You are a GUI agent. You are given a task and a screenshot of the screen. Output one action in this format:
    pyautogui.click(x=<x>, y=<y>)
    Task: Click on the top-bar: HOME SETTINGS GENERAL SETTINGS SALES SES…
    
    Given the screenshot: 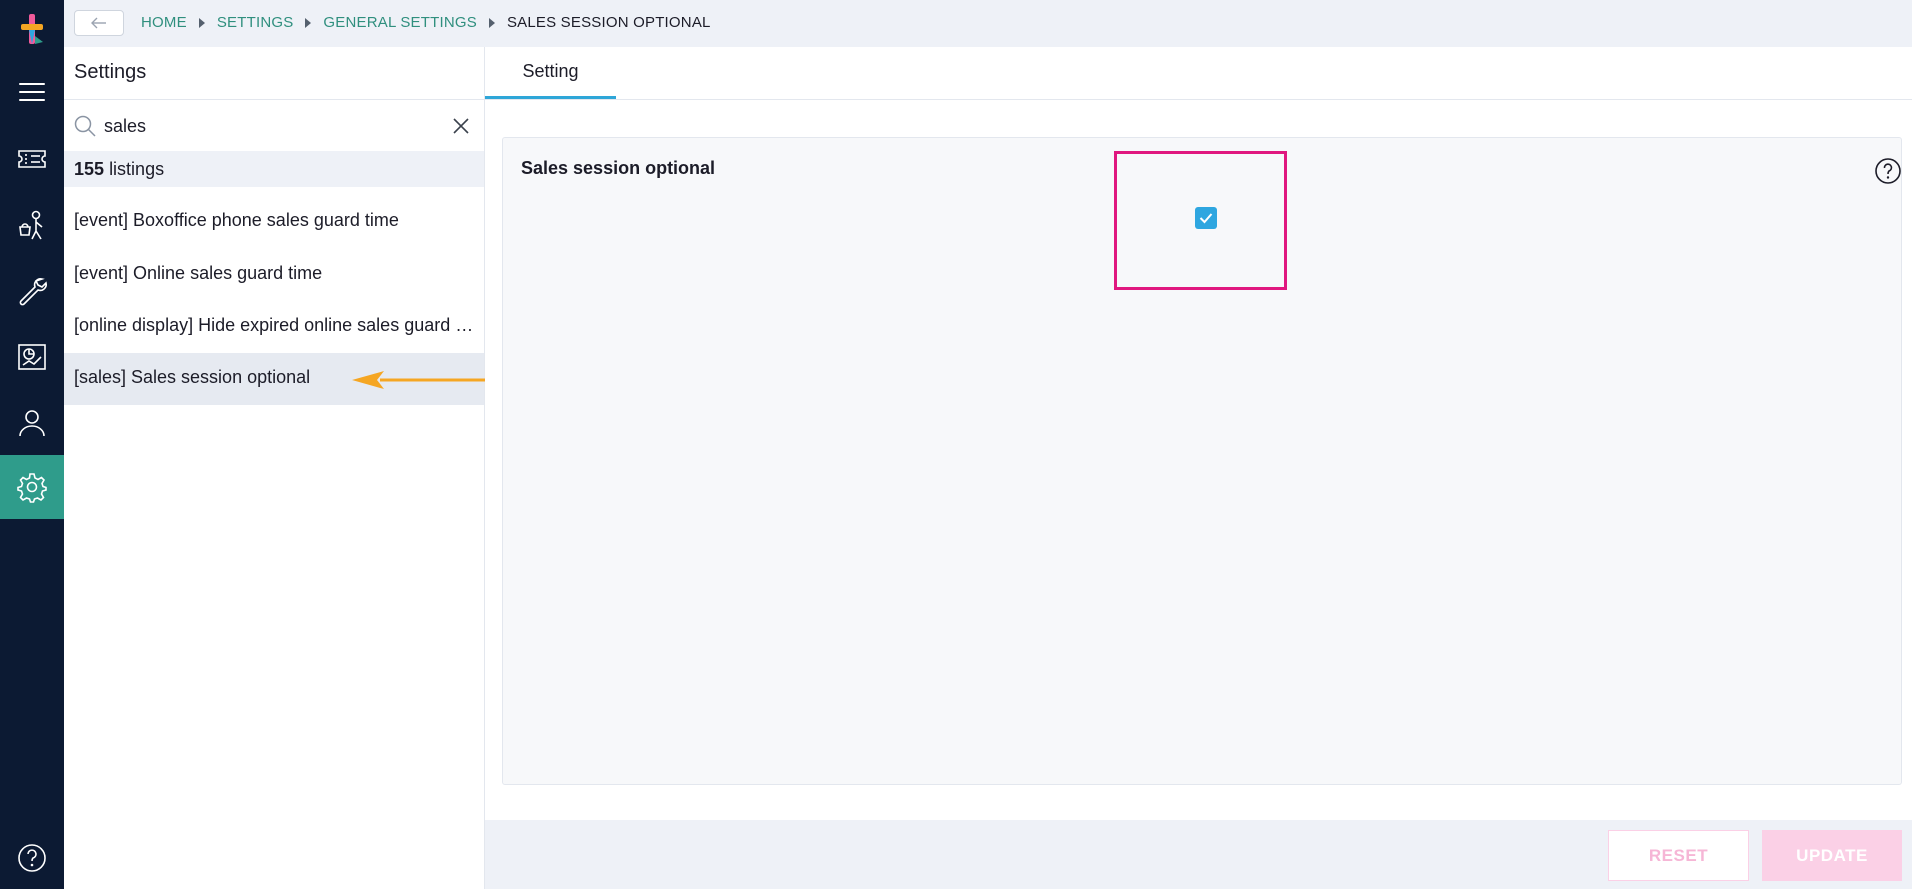 What is the action you would take?
    pyautogui.click(x=988, y=23)
    